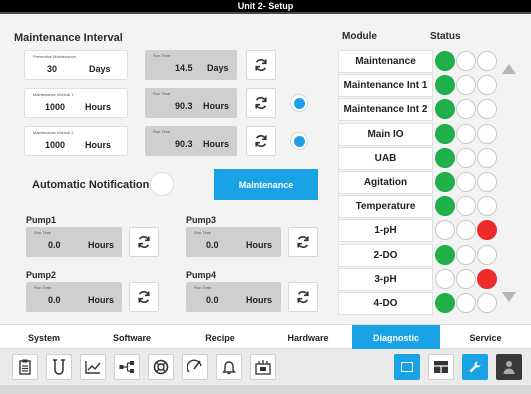  What do you see at coordinates (265, 6) in the screenshot?
I see `window-title: Unit 2- Setup` at bounding box center [265, 6].